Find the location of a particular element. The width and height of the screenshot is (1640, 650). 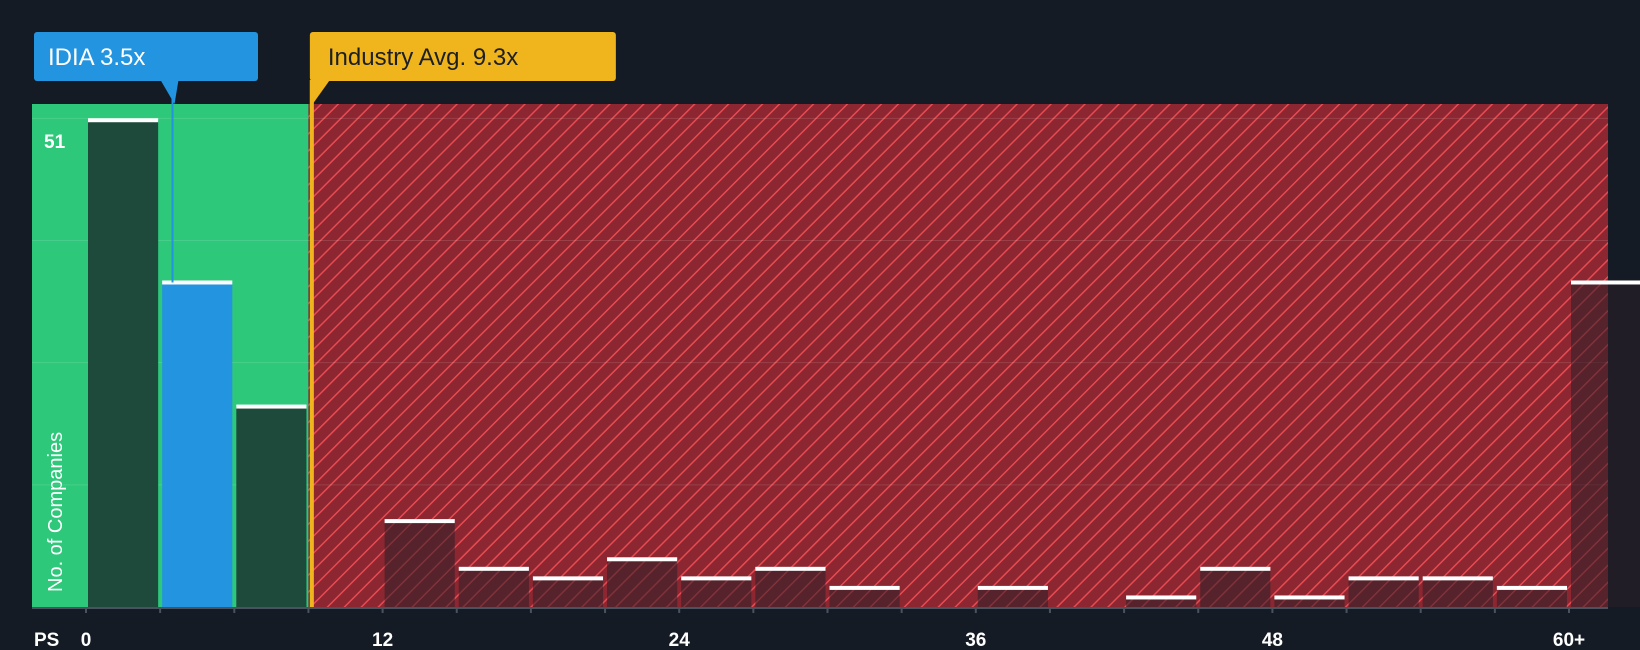

company-pointer is located at coordinates (169, 92).